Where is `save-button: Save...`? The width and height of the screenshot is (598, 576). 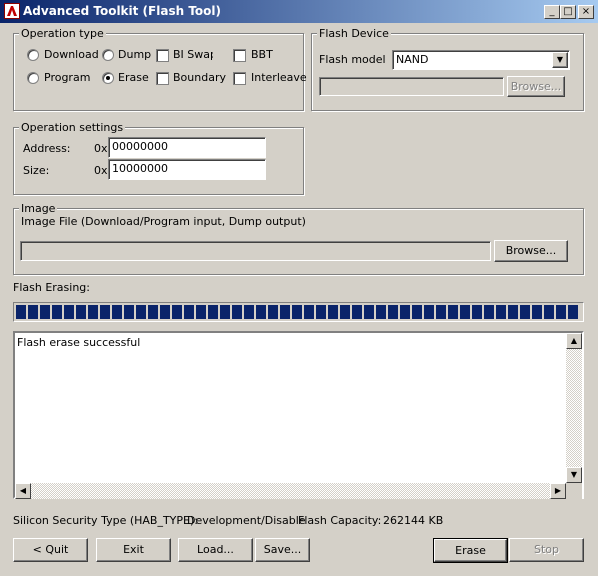
save-button: Save... is located at coordinates (282, 550).